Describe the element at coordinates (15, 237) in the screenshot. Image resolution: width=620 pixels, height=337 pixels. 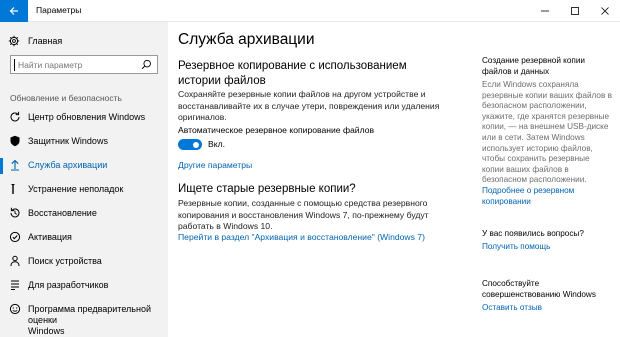
I see `check-circle-icon` at that location.